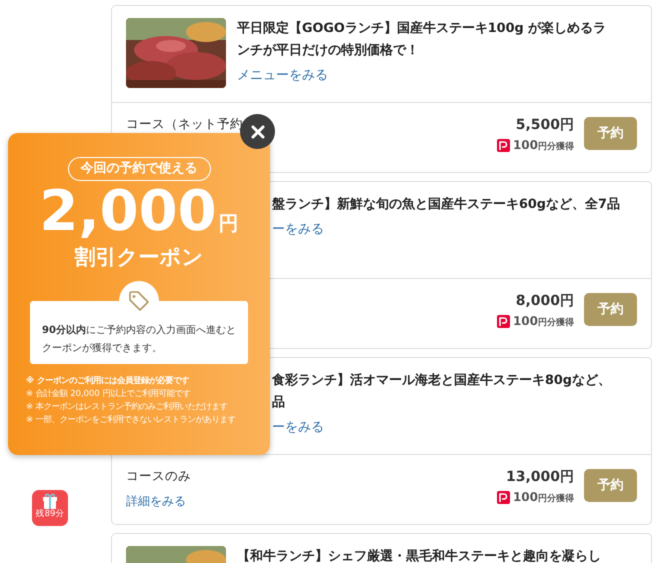 The width and height of the screenshot is (662, 563). Describe the element at coordinates (279, 403) in the screenshot. I see `plan-title: 品` at that location.